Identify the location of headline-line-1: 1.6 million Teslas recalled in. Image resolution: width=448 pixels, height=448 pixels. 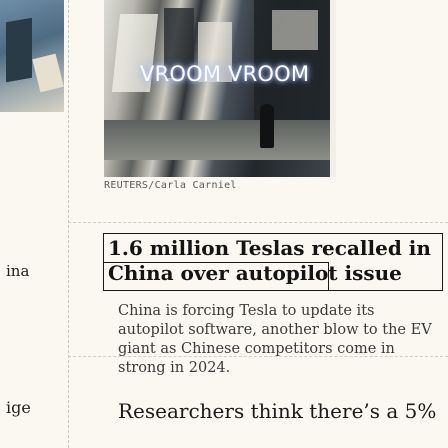
(269, 248).